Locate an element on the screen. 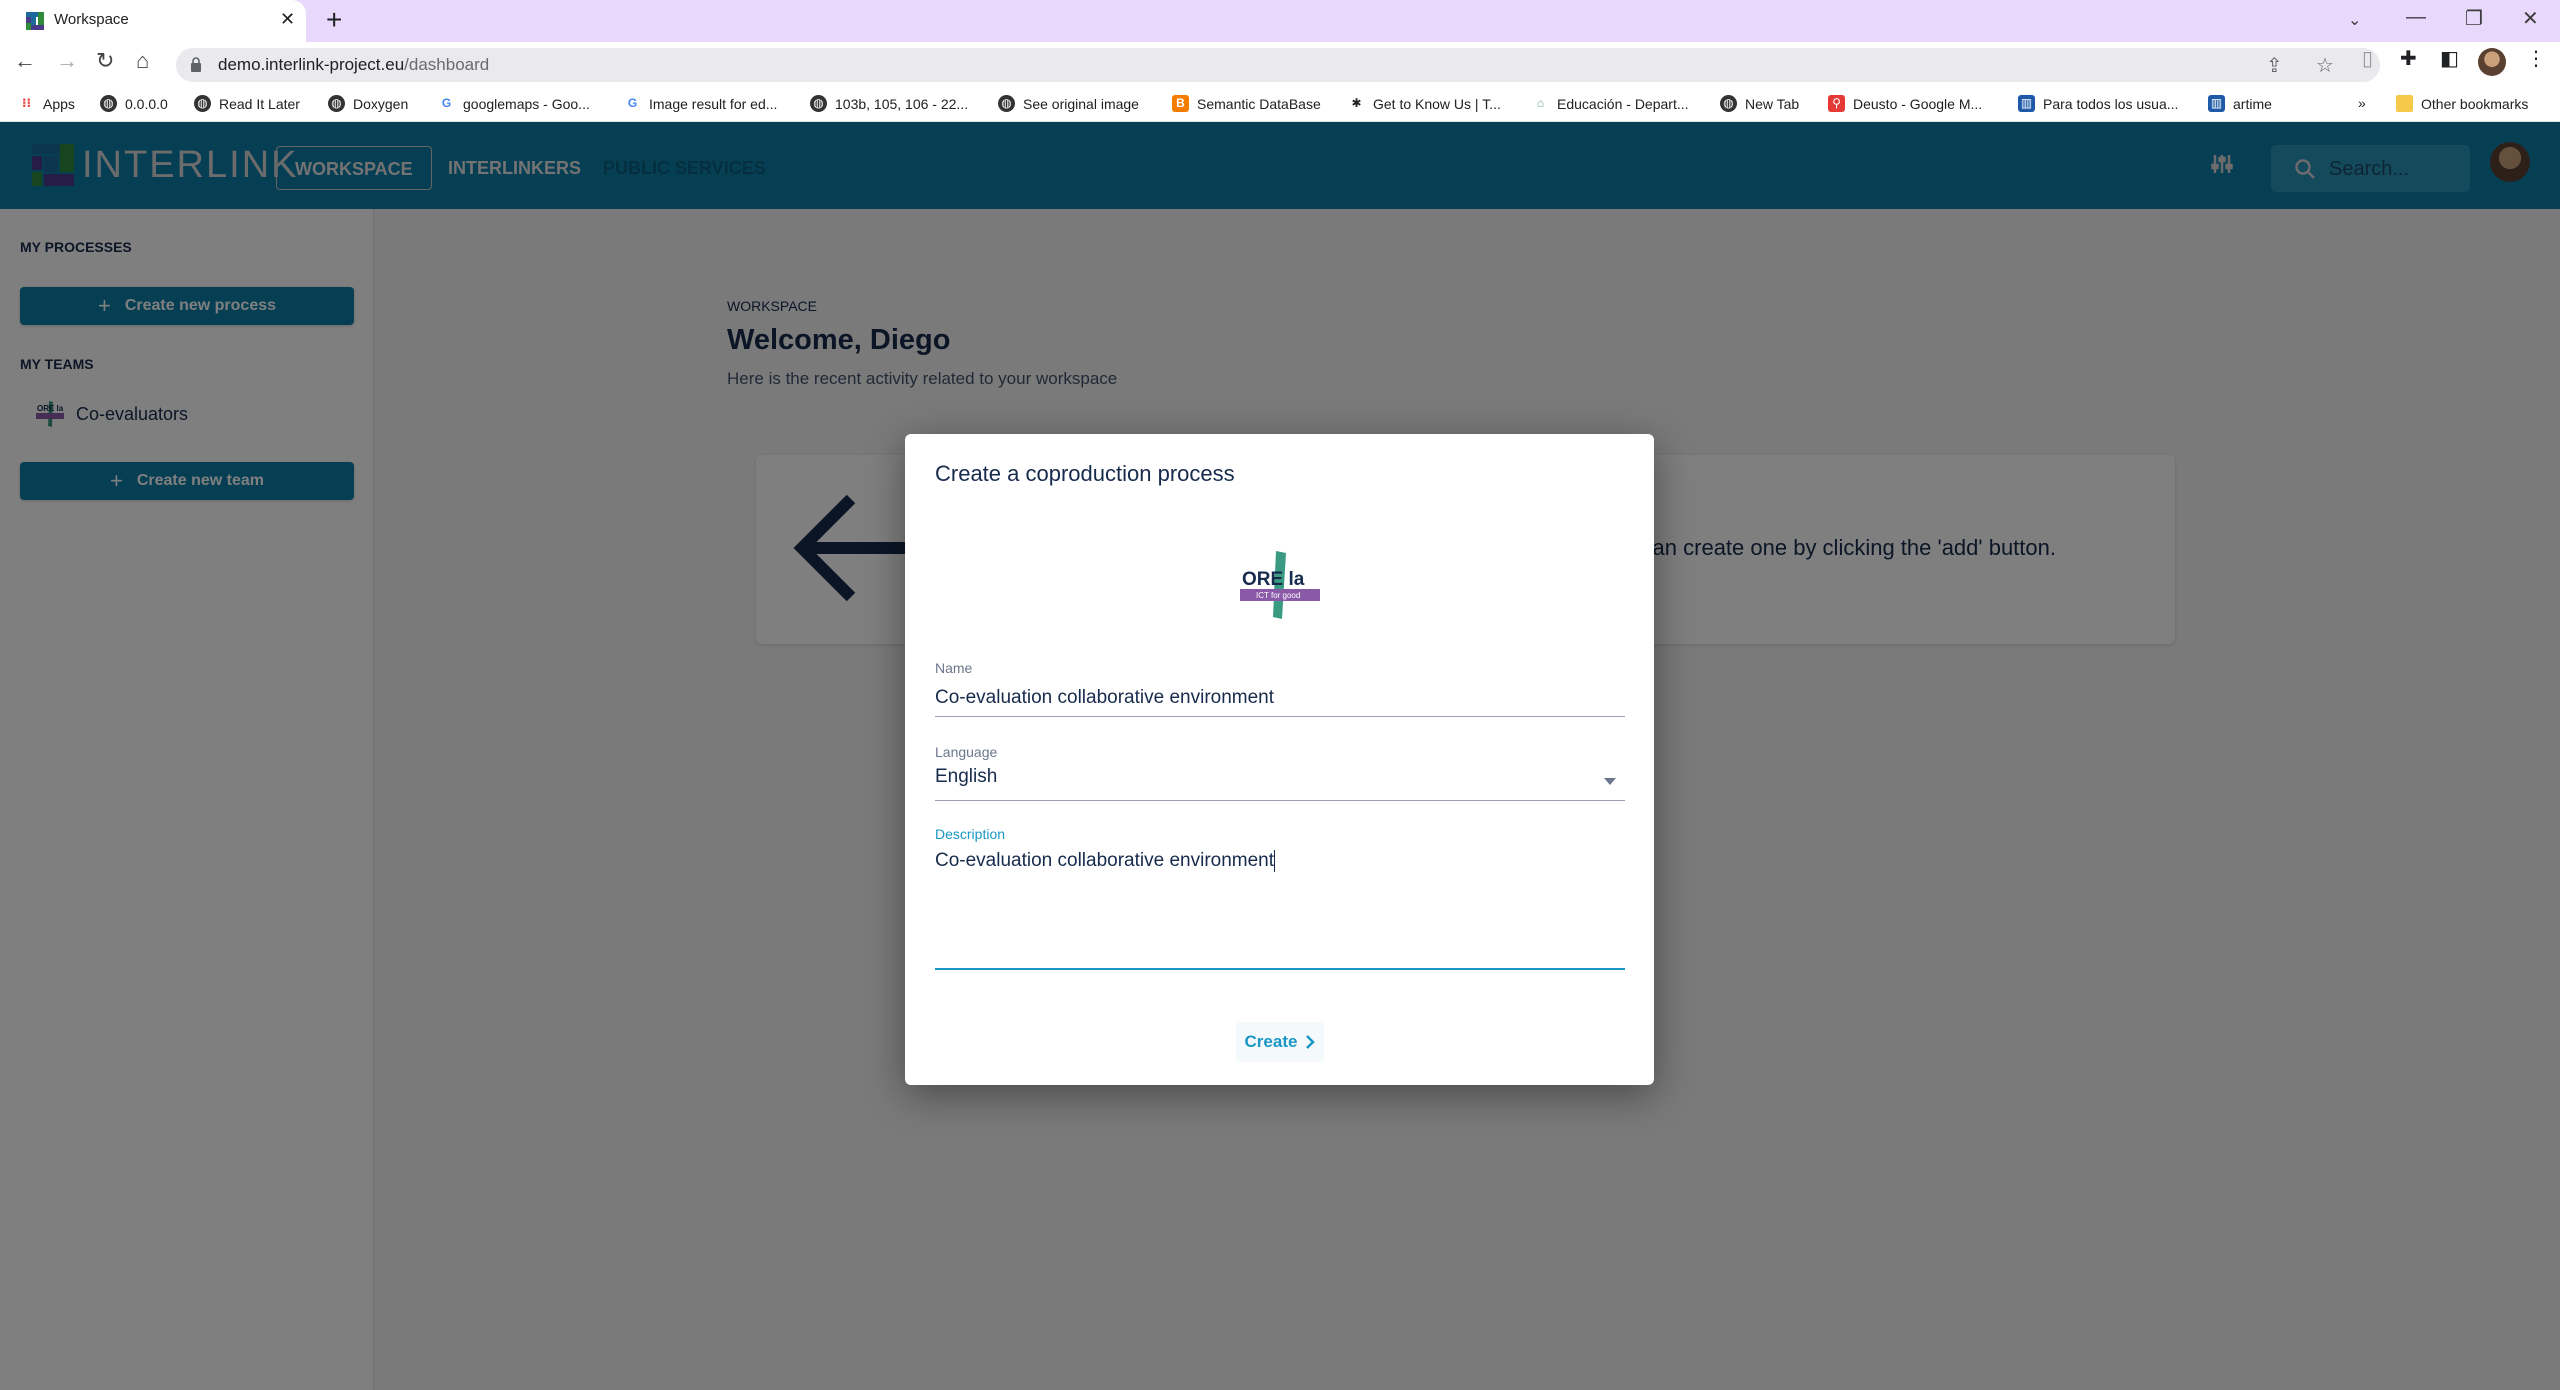  svg-text: ICT for good is located at coordinates (1278, 595).